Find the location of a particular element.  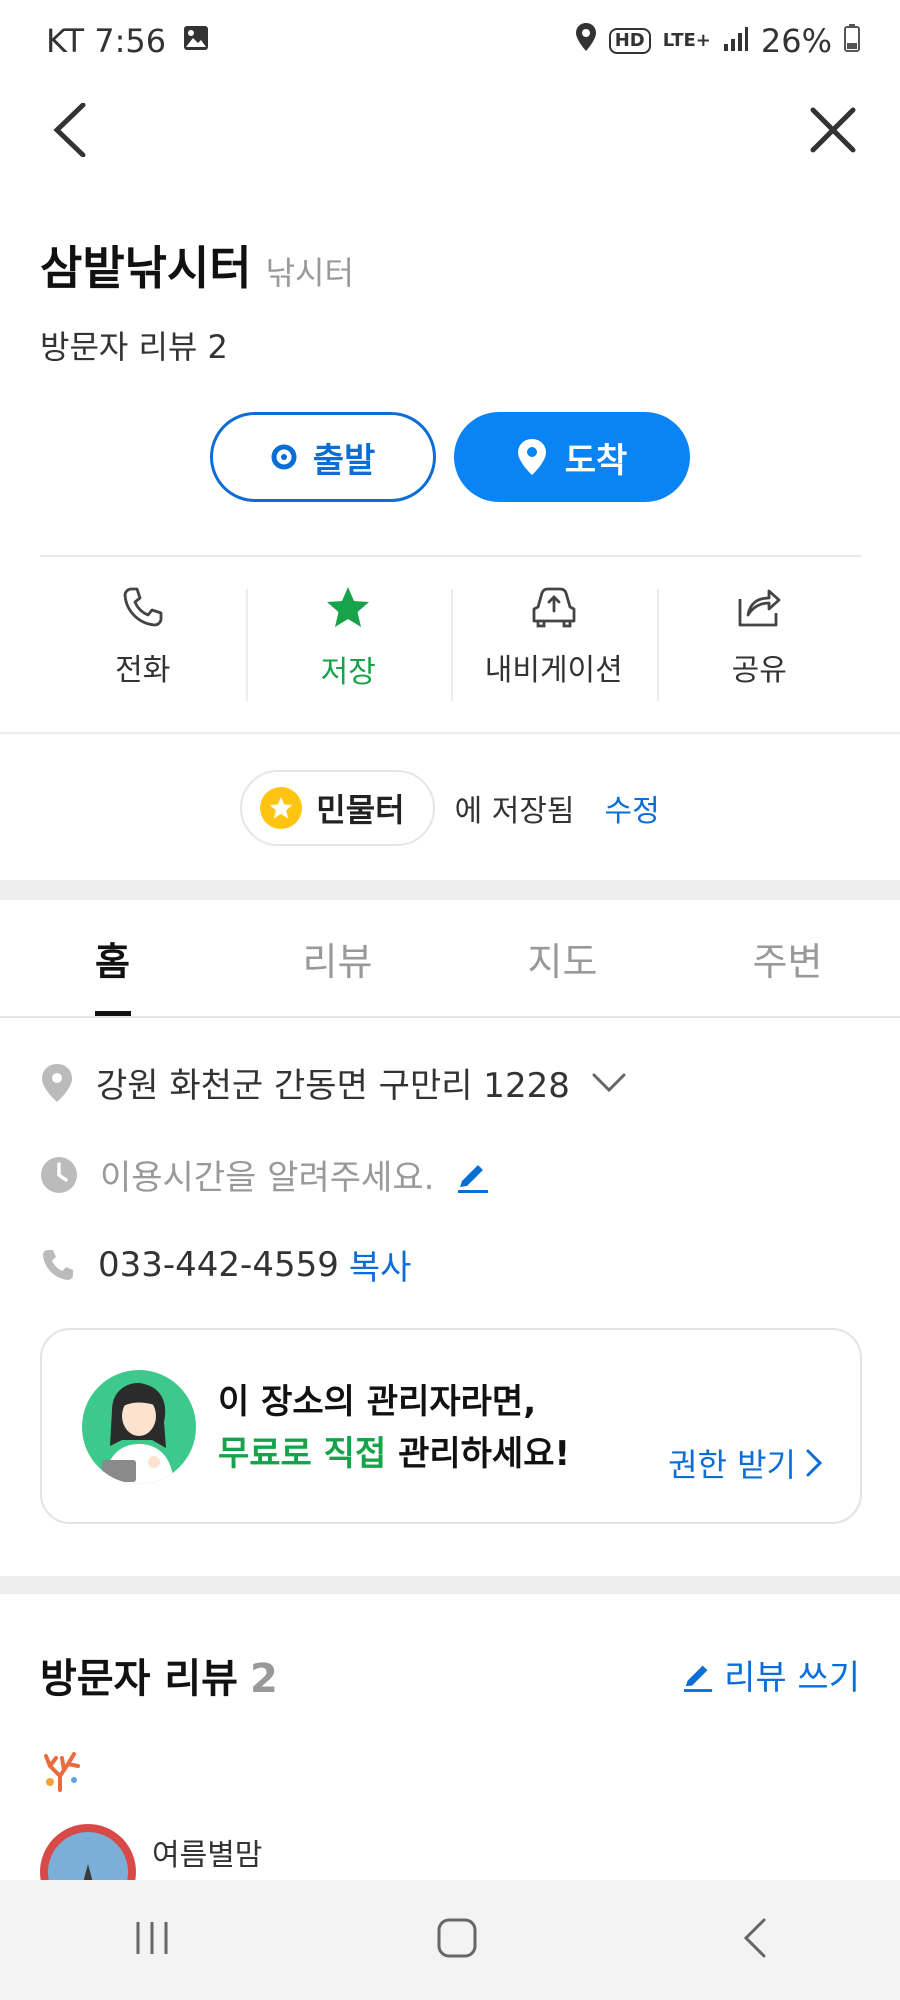

reviews-header: 방문자 리뷰 2 is located at coordinates (159, 1675).